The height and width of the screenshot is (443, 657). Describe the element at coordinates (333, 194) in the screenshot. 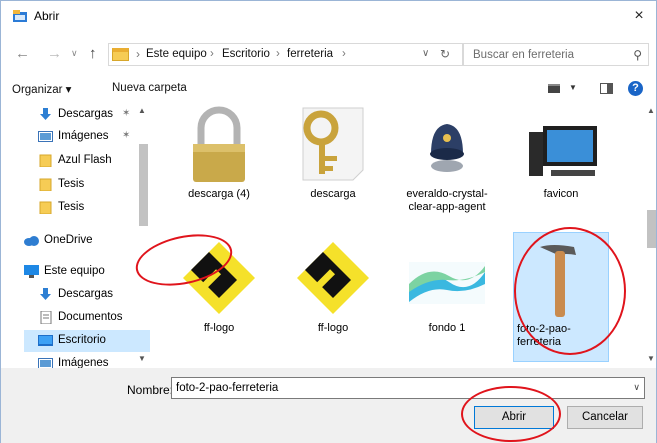

I see `file-name: descarga` at that location.